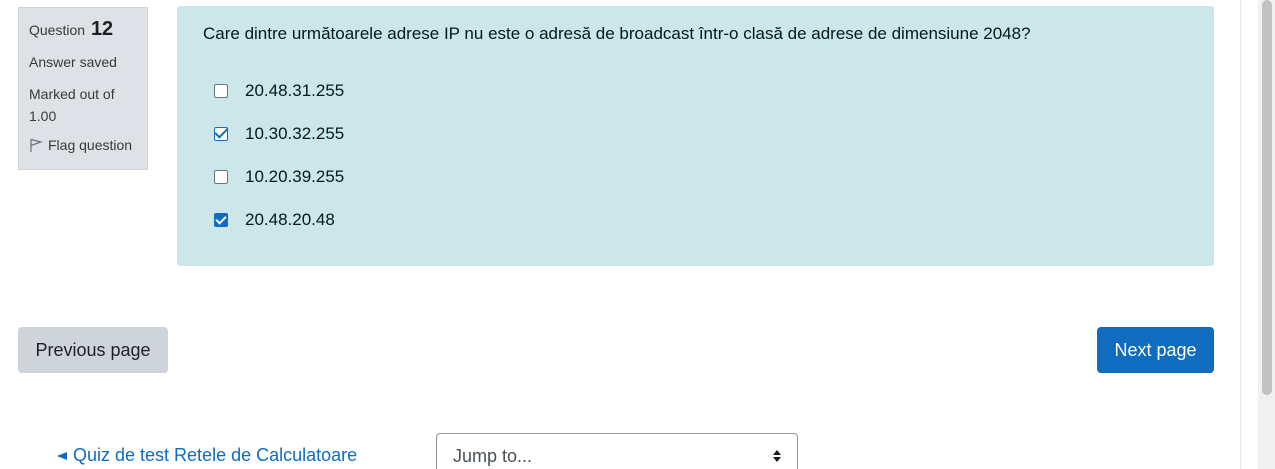  Describe the element at coordinates (1155, 350) in the screenshot. I see `next-page-button: Next page` at that location.